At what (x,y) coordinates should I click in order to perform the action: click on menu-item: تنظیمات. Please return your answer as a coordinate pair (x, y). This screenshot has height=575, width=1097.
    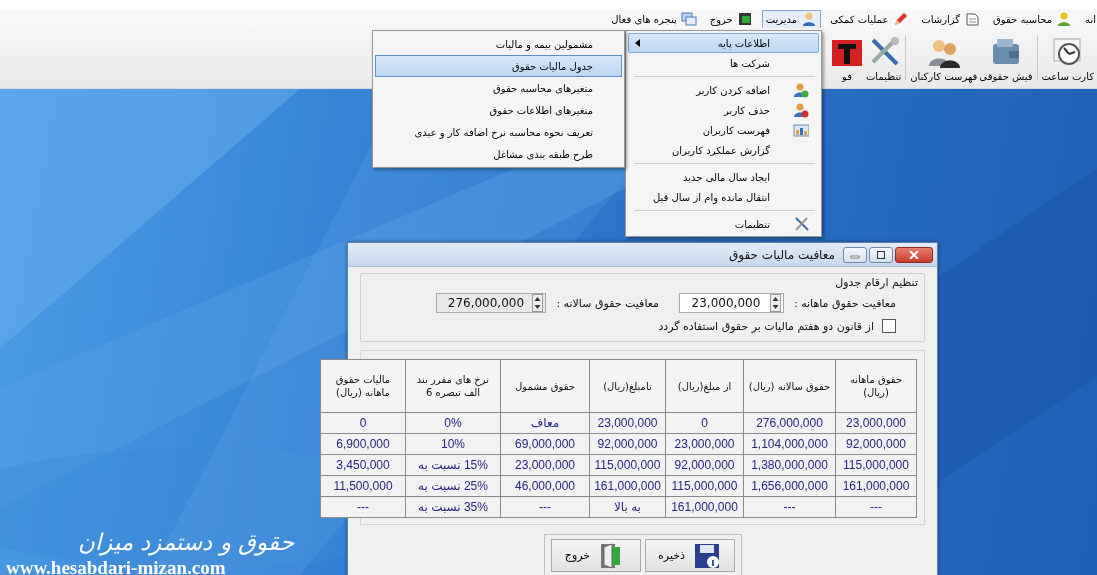
    Looking at the image, I should click on (723, 224).